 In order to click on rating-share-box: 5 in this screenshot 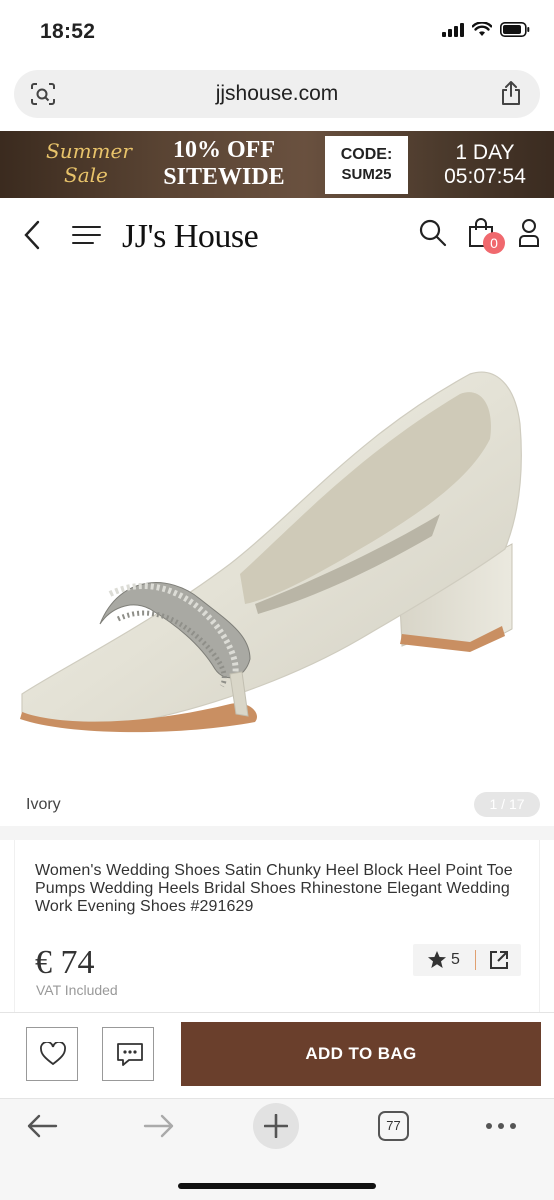, I will do `click(467, 960)`.